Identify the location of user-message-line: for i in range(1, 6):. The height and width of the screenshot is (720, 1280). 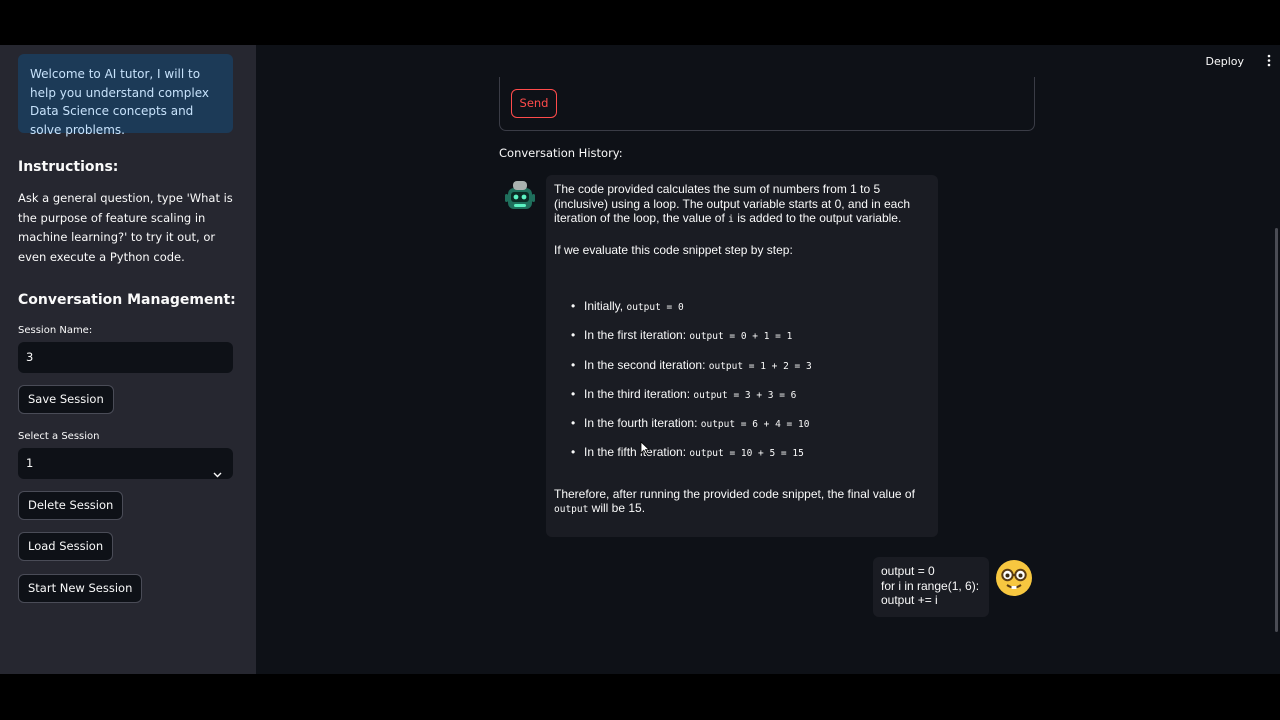
(930, 585).